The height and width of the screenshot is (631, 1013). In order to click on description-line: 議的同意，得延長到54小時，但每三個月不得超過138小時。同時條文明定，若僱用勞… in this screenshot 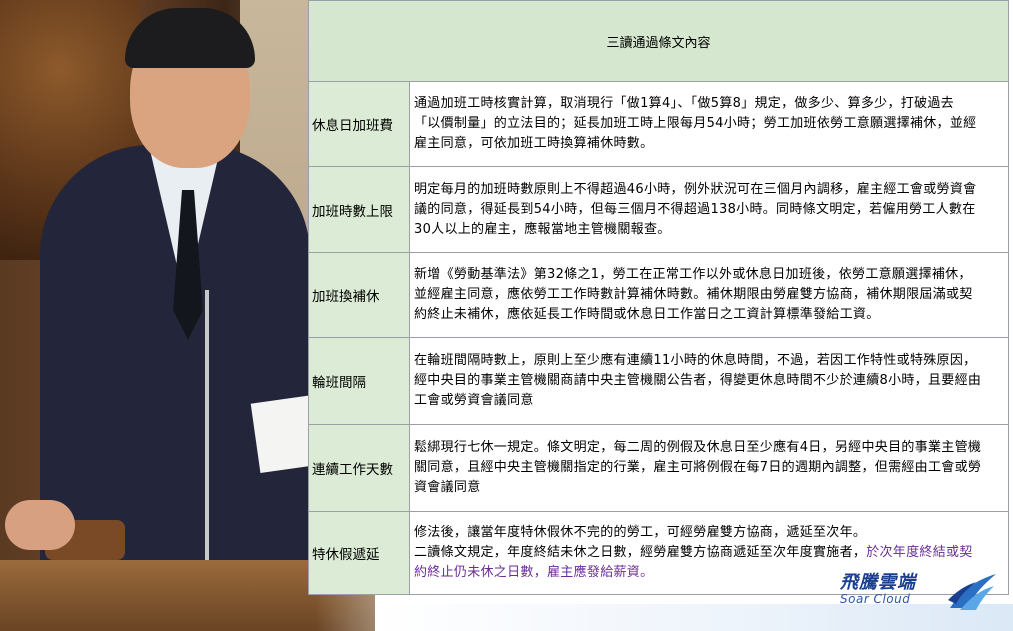, I will do `click(695, 209)`.